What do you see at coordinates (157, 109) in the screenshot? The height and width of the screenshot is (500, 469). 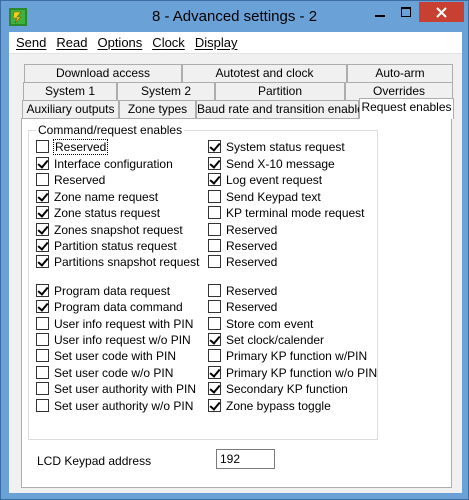 I see `tab-zone-types: Zone types` at bounding box center [157, 109].